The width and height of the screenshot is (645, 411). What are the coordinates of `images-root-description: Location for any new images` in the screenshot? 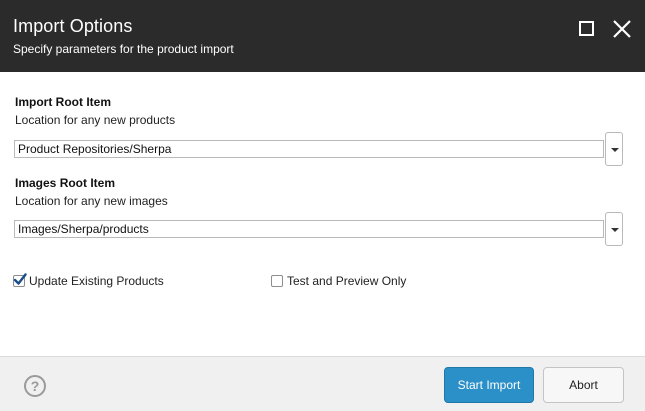 It's located at (91, 201).